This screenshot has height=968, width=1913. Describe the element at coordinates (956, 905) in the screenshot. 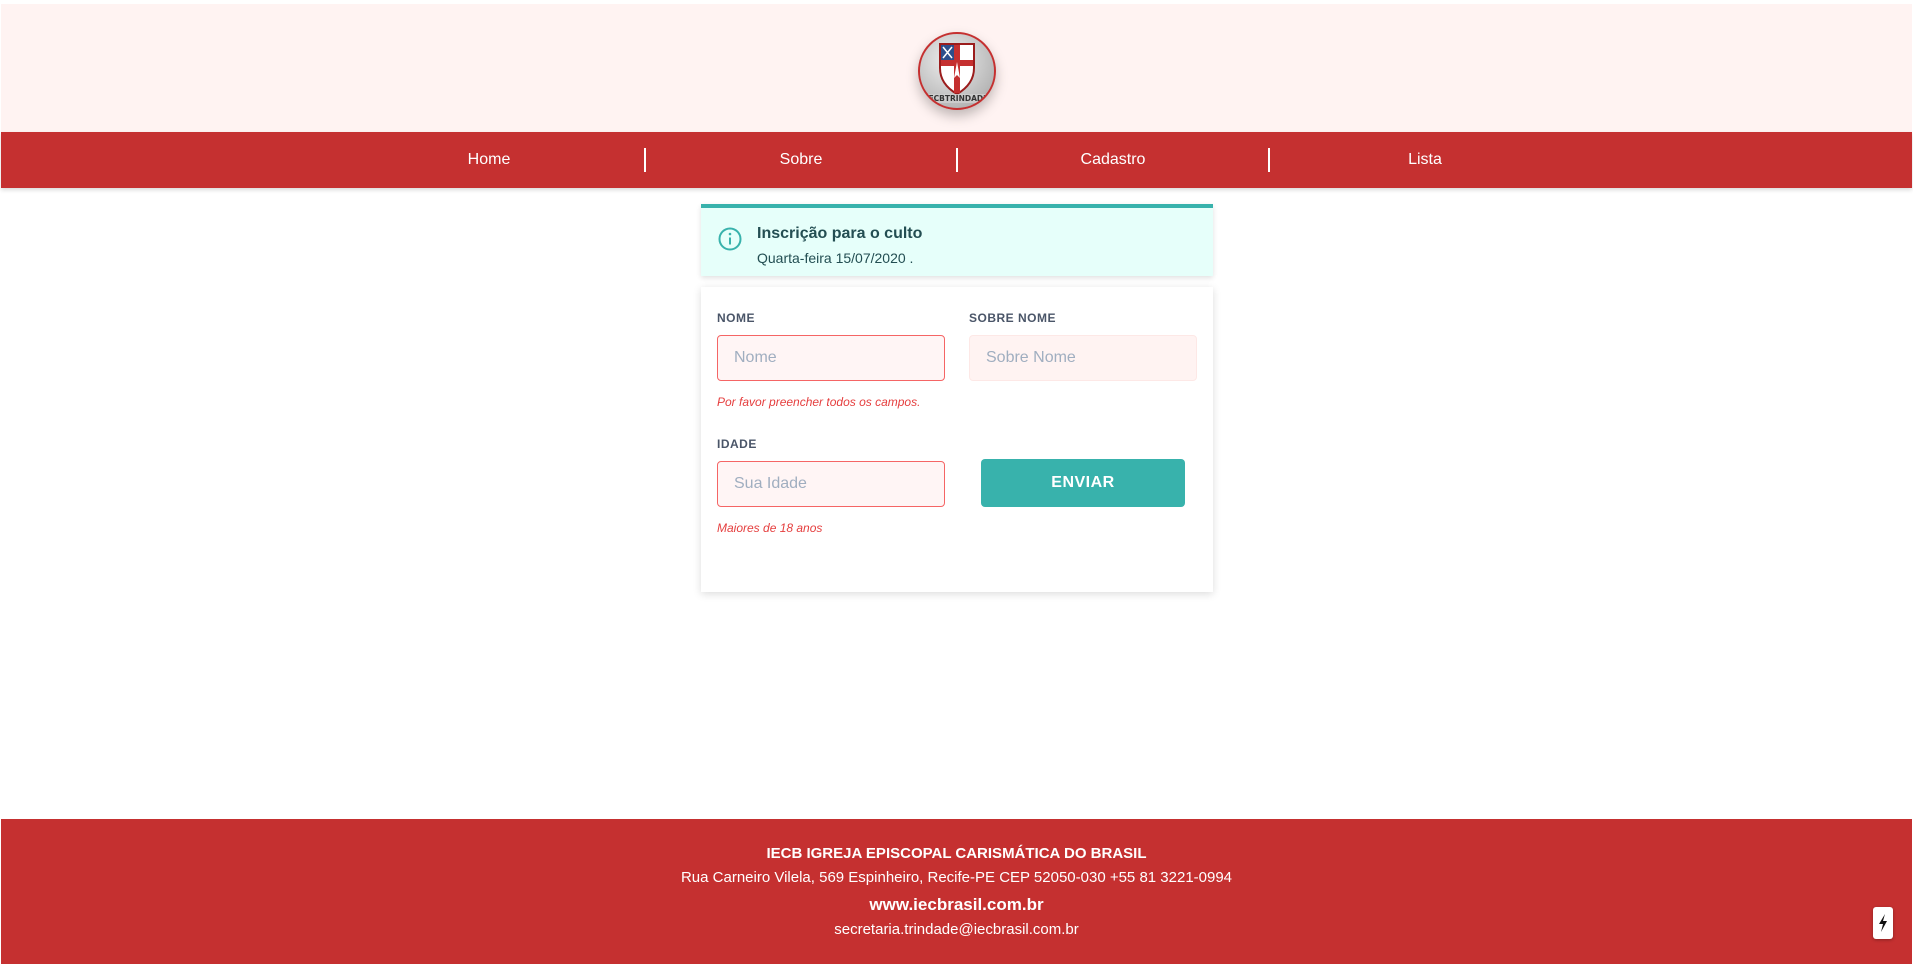

I see `footer-website-link: www.iecbrasil.com.br` at that location.